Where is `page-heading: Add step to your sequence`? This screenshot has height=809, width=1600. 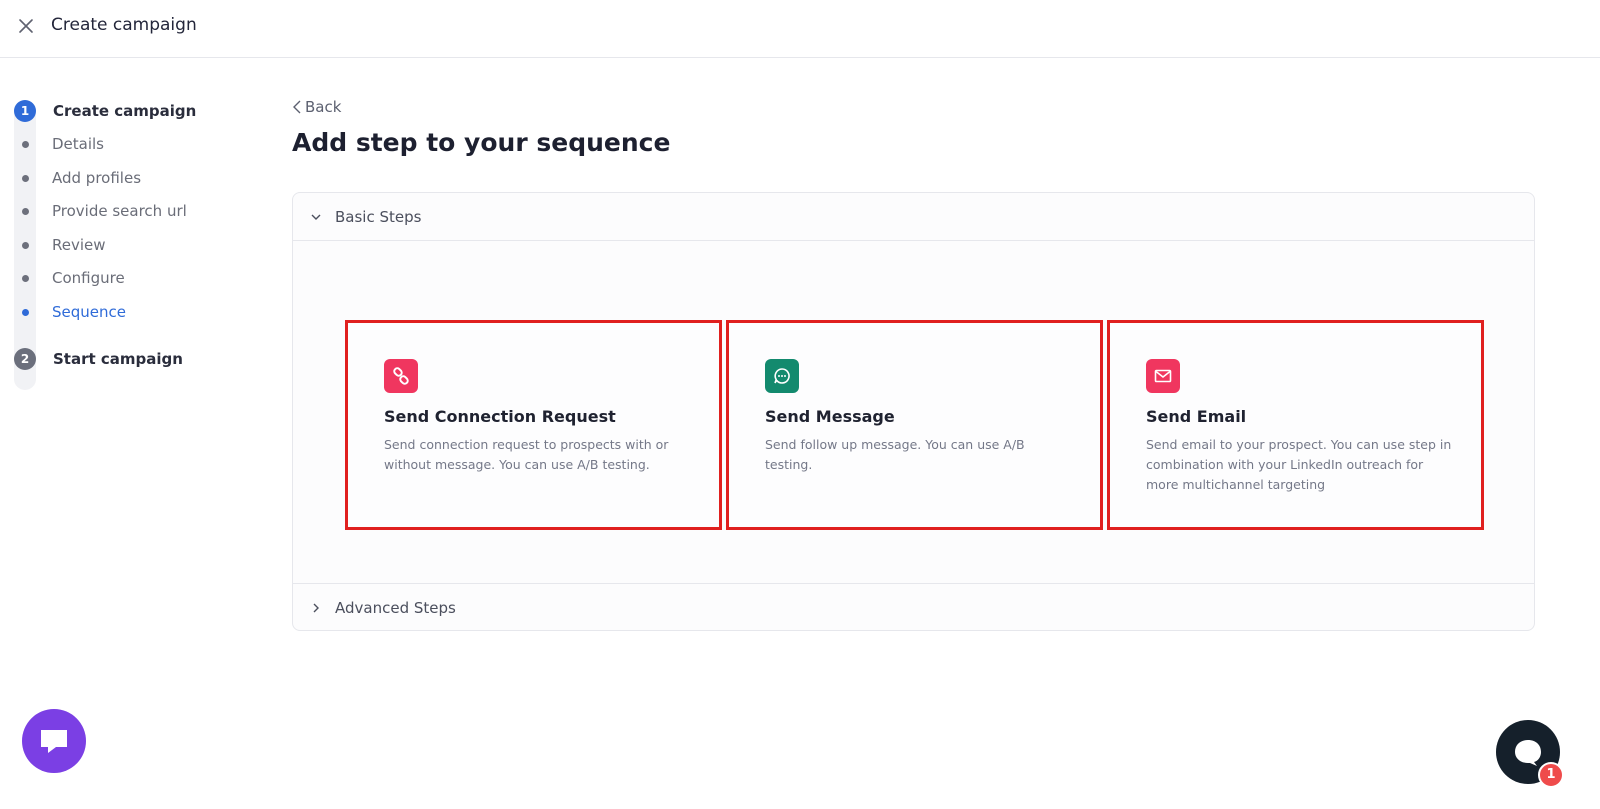 page-heading: Add step to your sequence is located at coordinates (481, 142).